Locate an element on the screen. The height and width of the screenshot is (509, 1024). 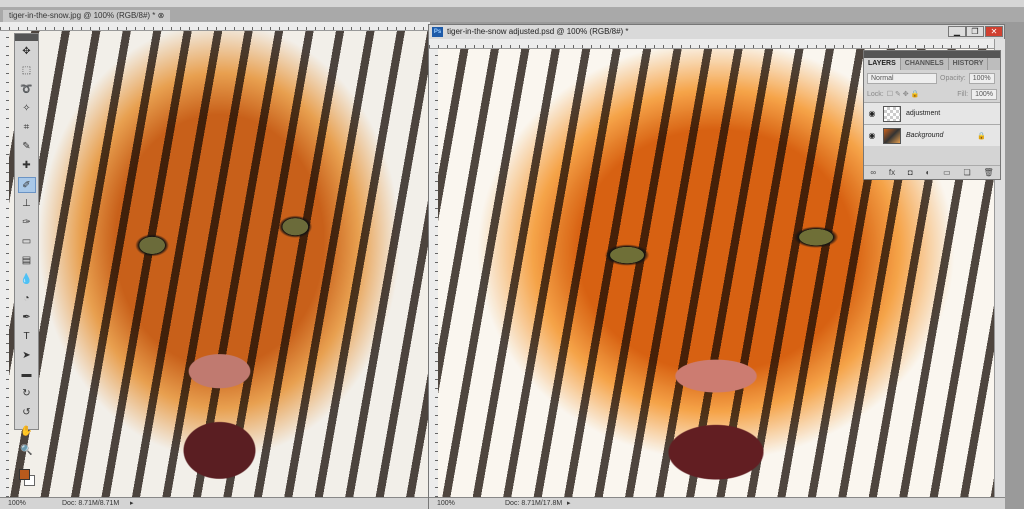
move-tool-icon: ✥ is located at coordinates (27, 52).